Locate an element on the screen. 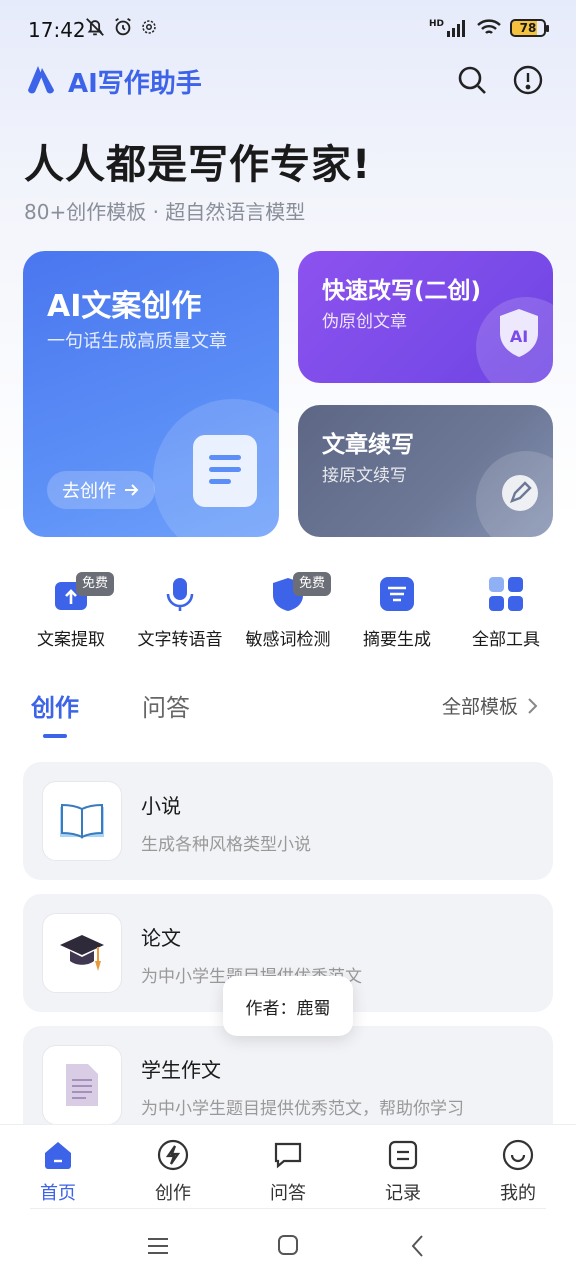 This screenshot has height=1280, width=576. template-desc: 为中小学生题目提供优秀范文，帮助你学习 is located at coordinates (302, 1109).